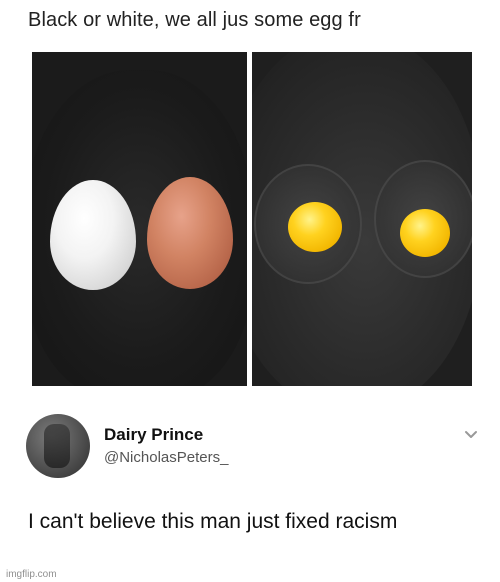  Describe the element at coordinates (153, 435) in the screenshot. I see `display-name: Dairy Prince` at that location.